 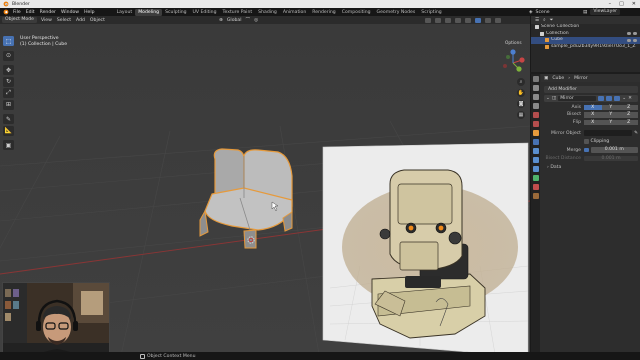 What do you see at coordinates (521, 82) in the screenshot?
I see `zoom-icon: ⌕` at bounding box center [521, 82].